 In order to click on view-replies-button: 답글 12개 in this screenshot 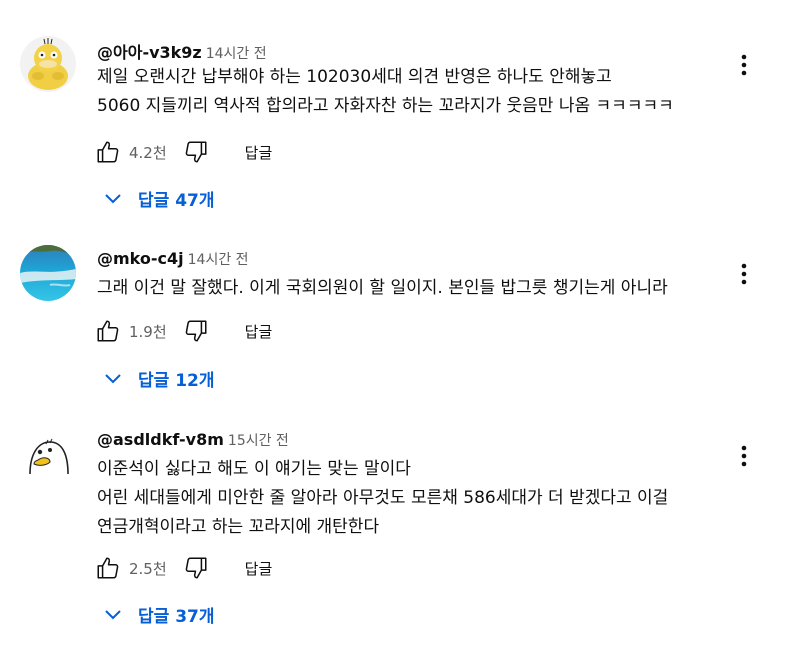, I will do `click(159, 378)`.